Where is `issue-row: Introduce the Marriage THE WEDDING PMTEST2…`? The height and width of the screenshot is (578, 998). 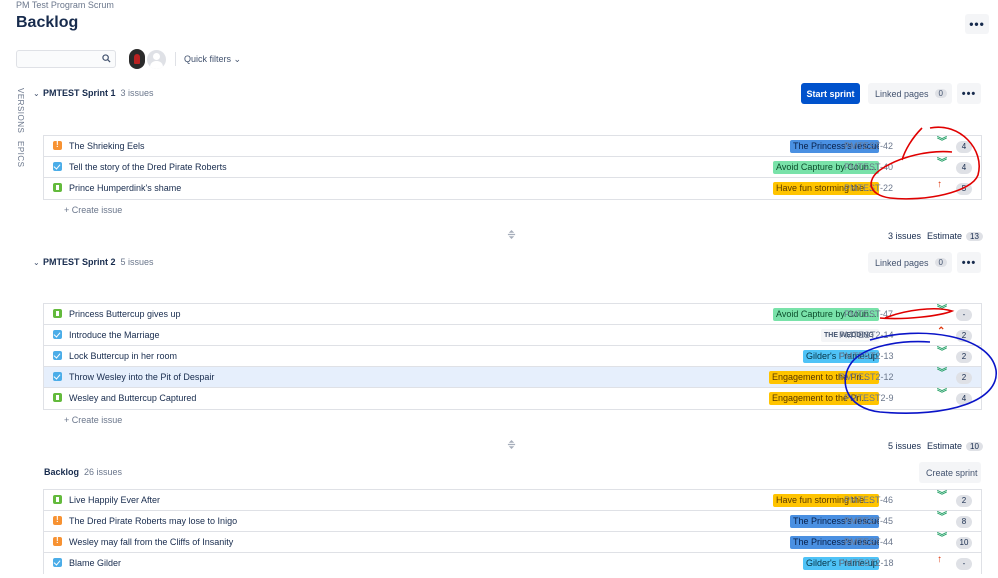
issue-row: Introduce the Marriage THE WEDDING PMTEST2… is located at coordinates (512, 335).